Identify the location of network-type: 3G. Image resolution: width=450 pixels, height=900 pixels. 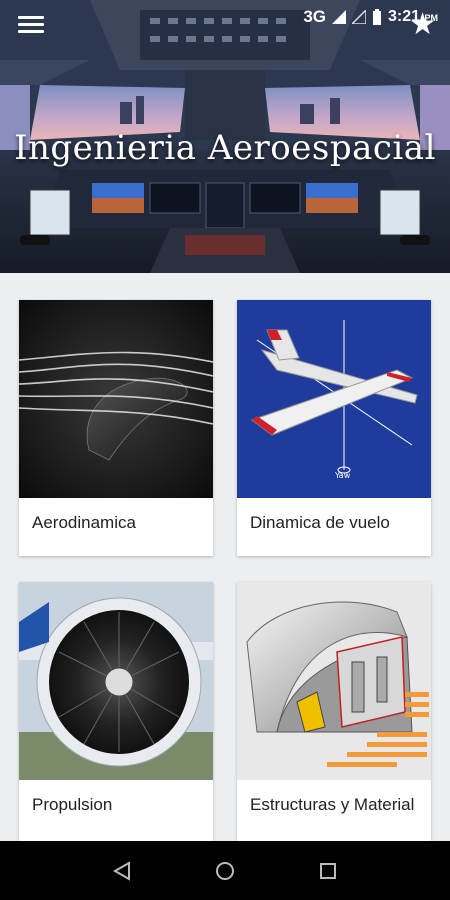
(315, 16).